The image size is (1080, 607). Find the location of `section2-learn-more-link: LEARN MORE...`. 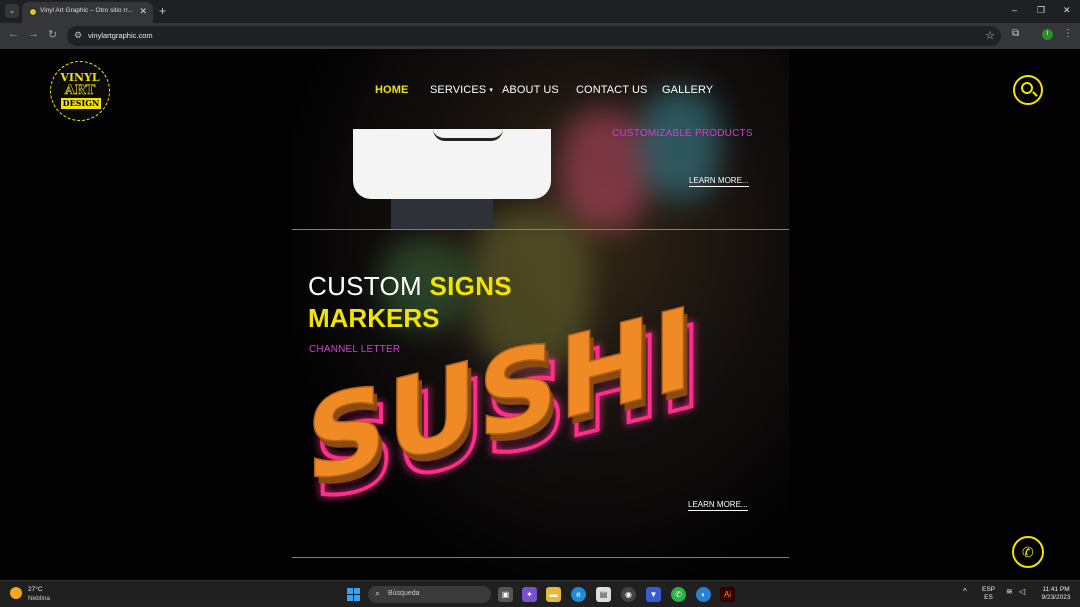

section2-learn-more-link: LEARN MORE... is located at coordinates (718, 505).